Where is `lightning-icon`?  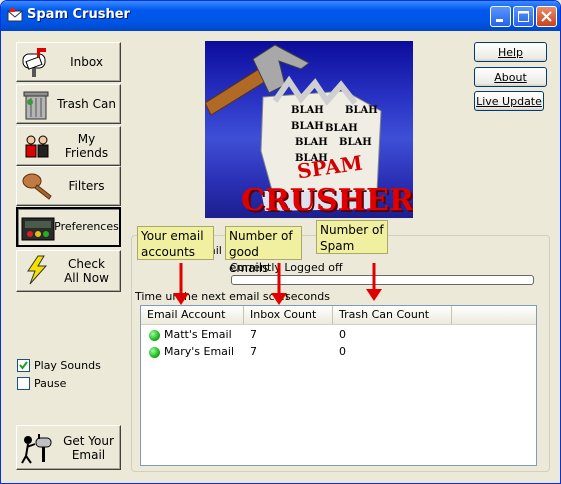
lightning-icon is located at coordinates (37, 270).